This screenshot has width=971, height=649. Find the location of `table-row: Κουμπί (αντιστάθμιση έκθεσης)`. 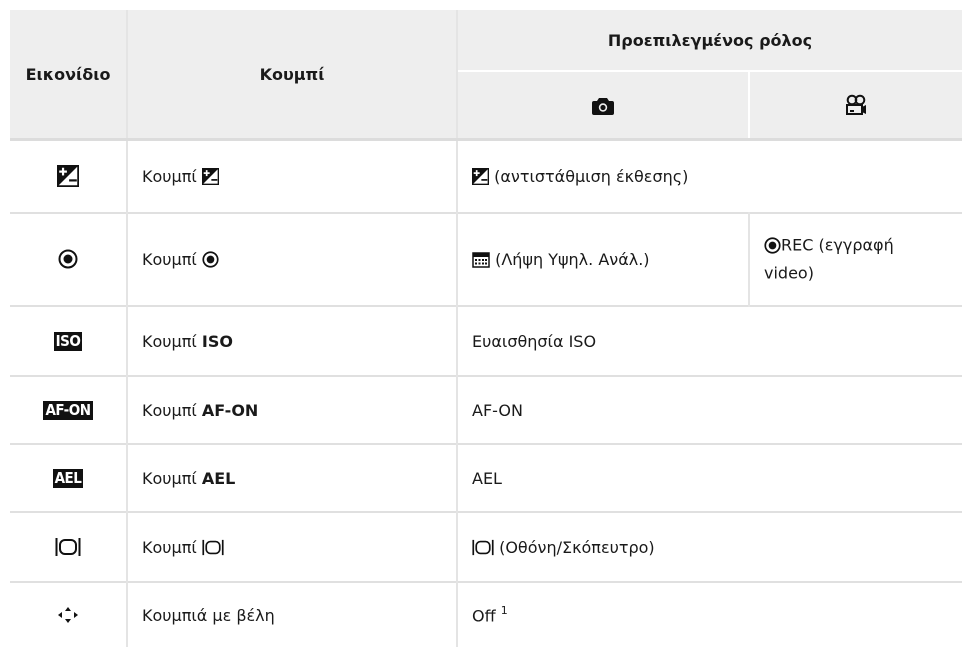

table-row: Κουμπί (αντιστάθμιση έκθεσης) is located at coordinates (486, 176).